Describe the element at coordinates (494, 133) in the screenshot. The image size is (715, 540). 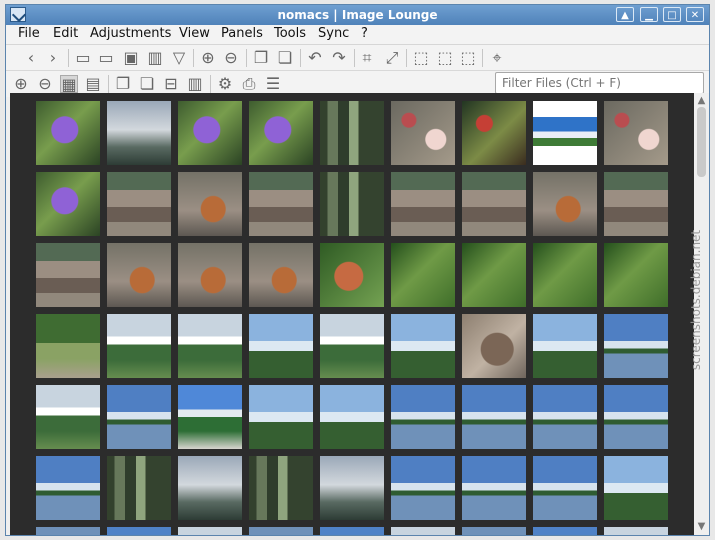
I see `thumbnail-berries` at that location.